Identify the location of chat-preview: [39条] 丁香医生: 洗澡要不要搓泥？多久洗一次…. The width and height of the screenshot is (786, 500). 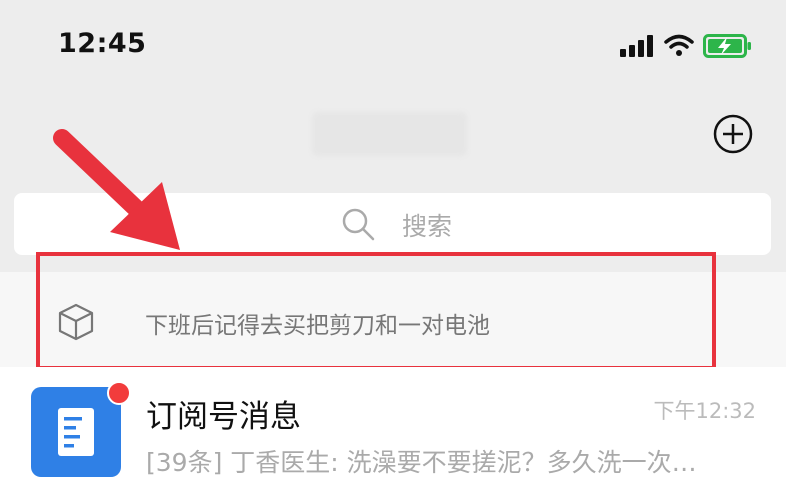
(421, 462).